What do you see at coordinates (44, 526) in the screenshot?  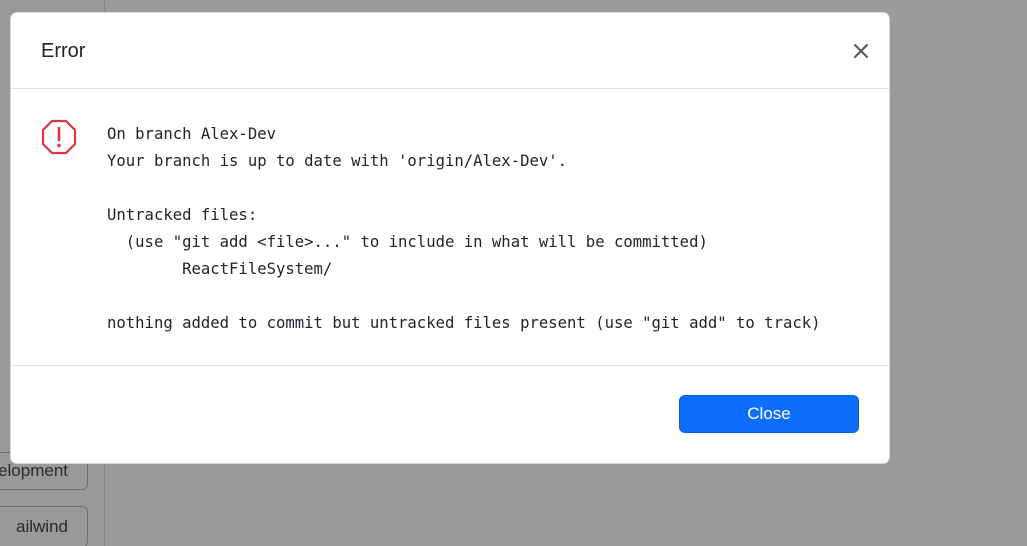 I see `sidebar-pill-tailwind: ailwind` at bounding box center [44, 526].